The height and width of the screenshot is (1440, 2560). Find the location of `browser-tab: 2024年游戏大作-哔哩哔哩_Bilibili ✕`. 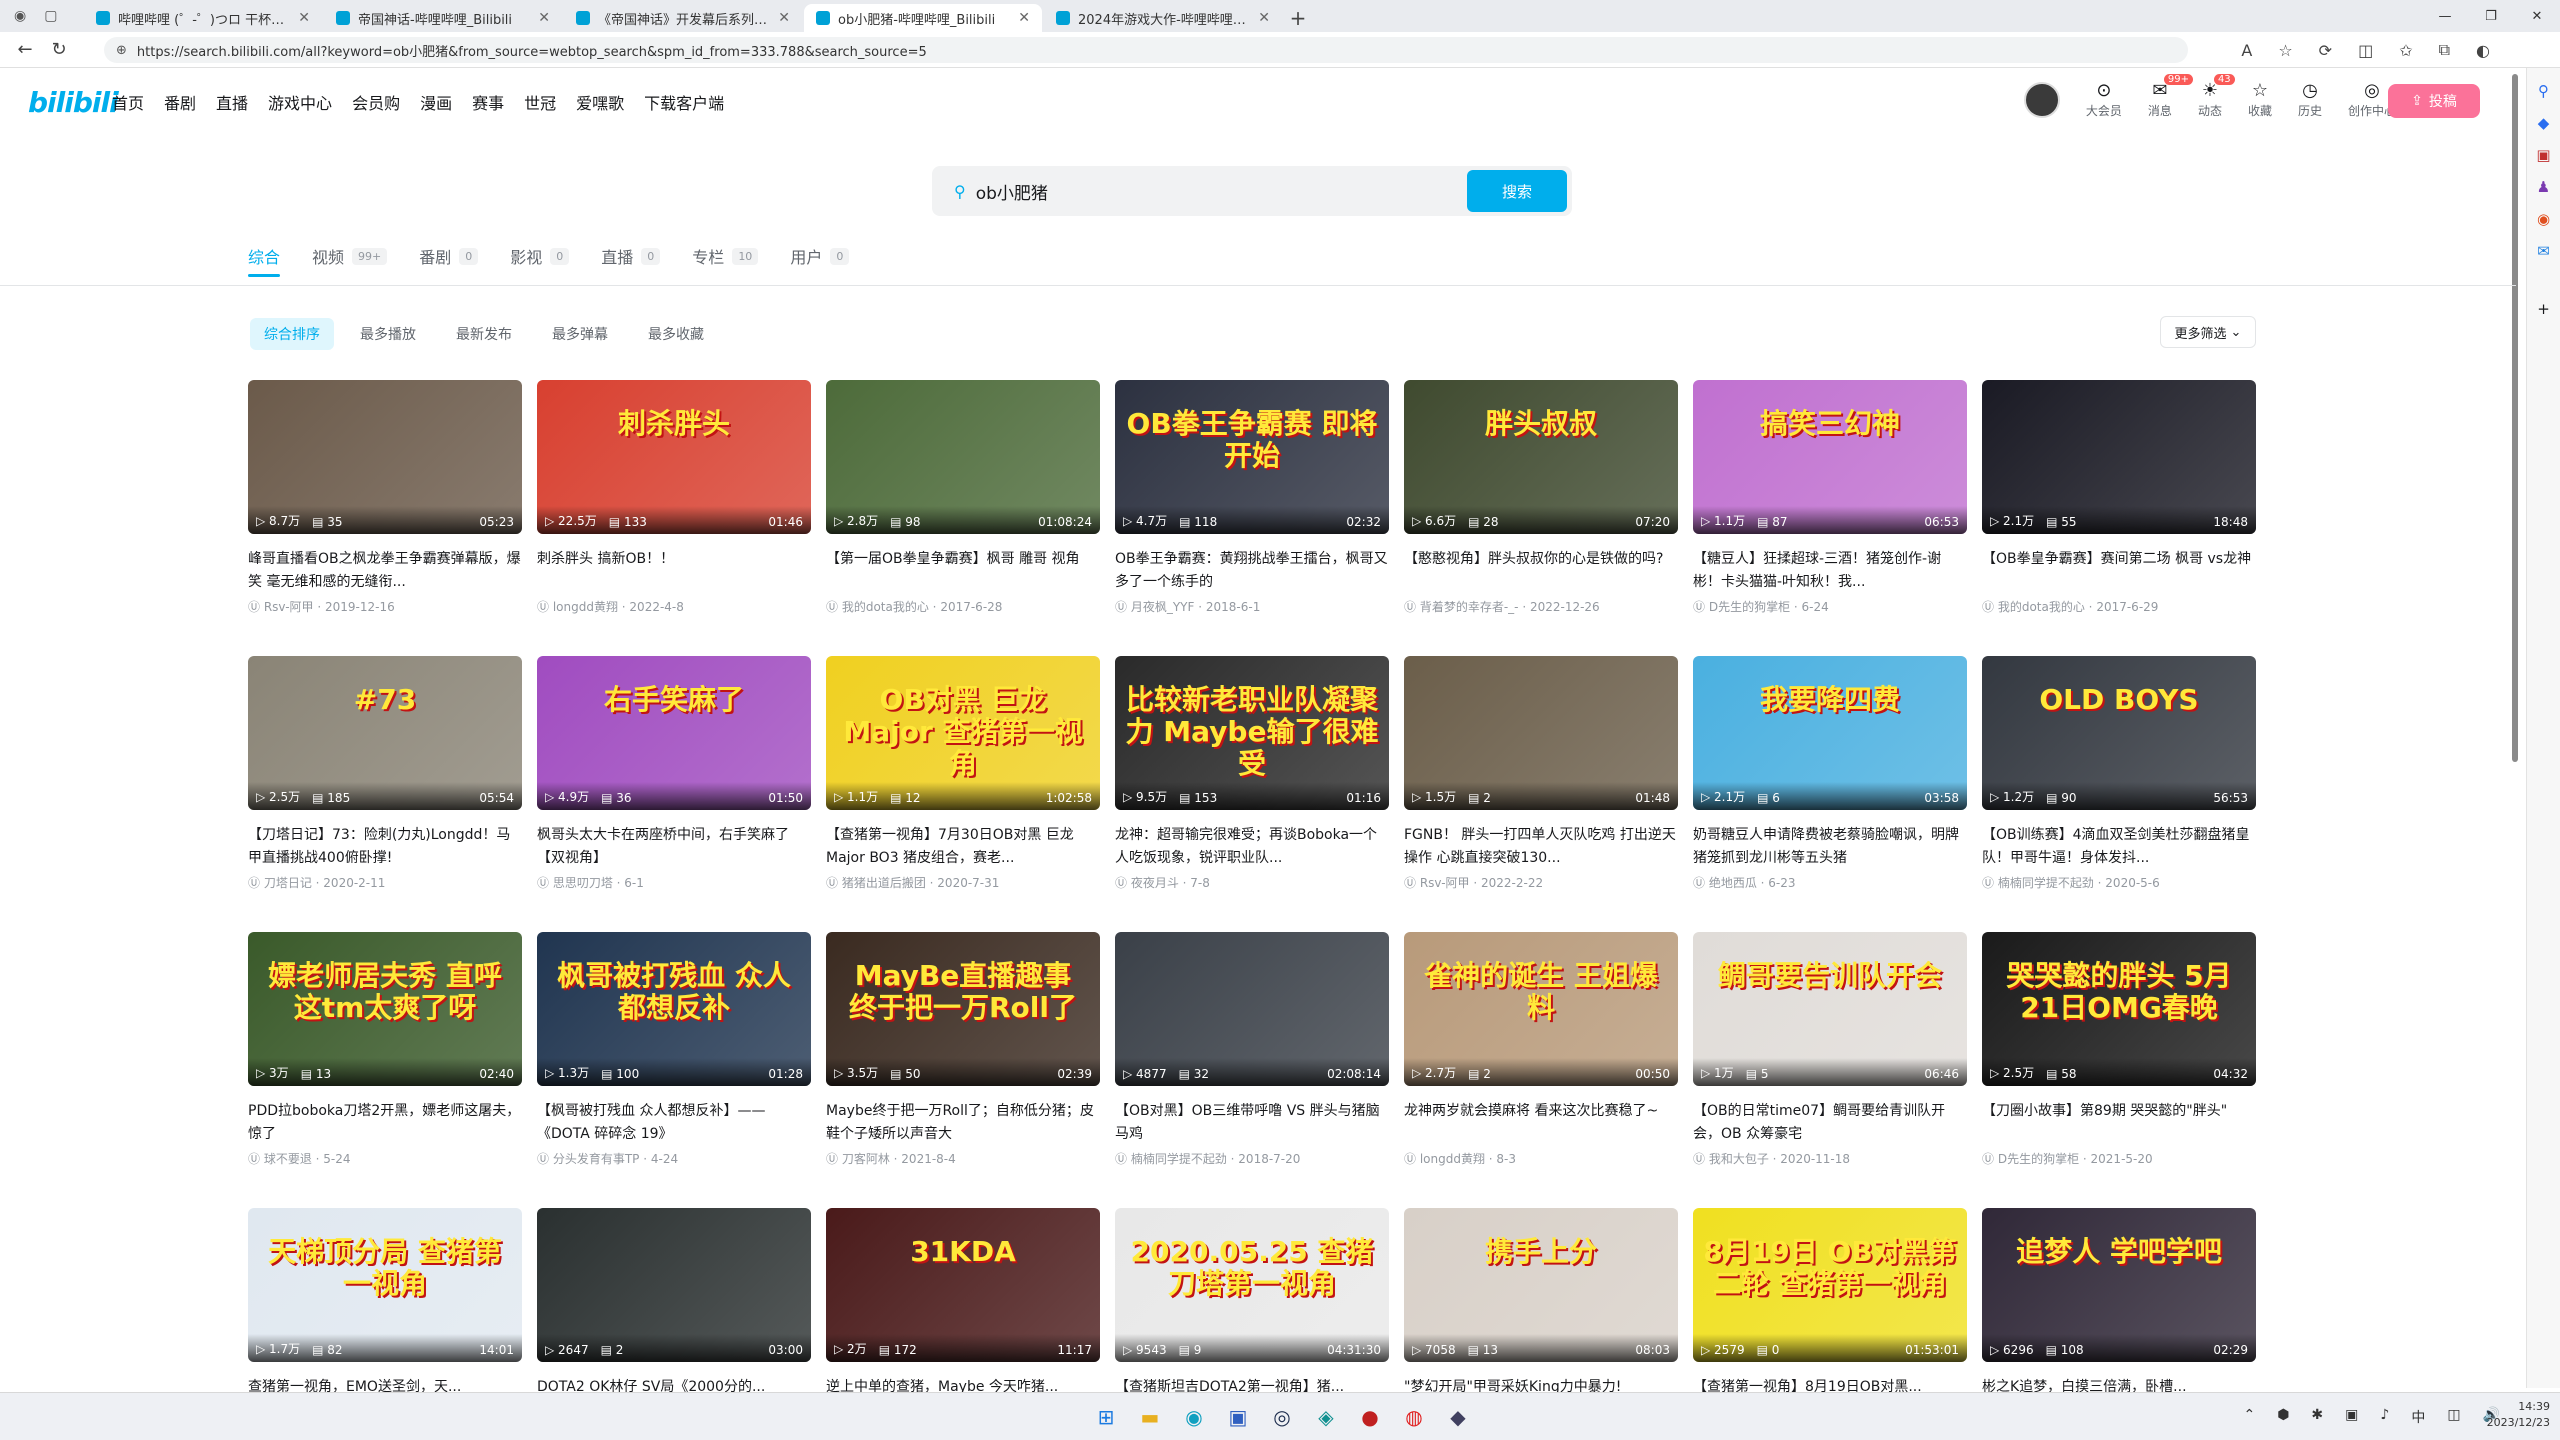

browser-tab: 2024年游戏大作-哔哩哔哩_Bilibili ✕ is located at coordinates (1163, 18).